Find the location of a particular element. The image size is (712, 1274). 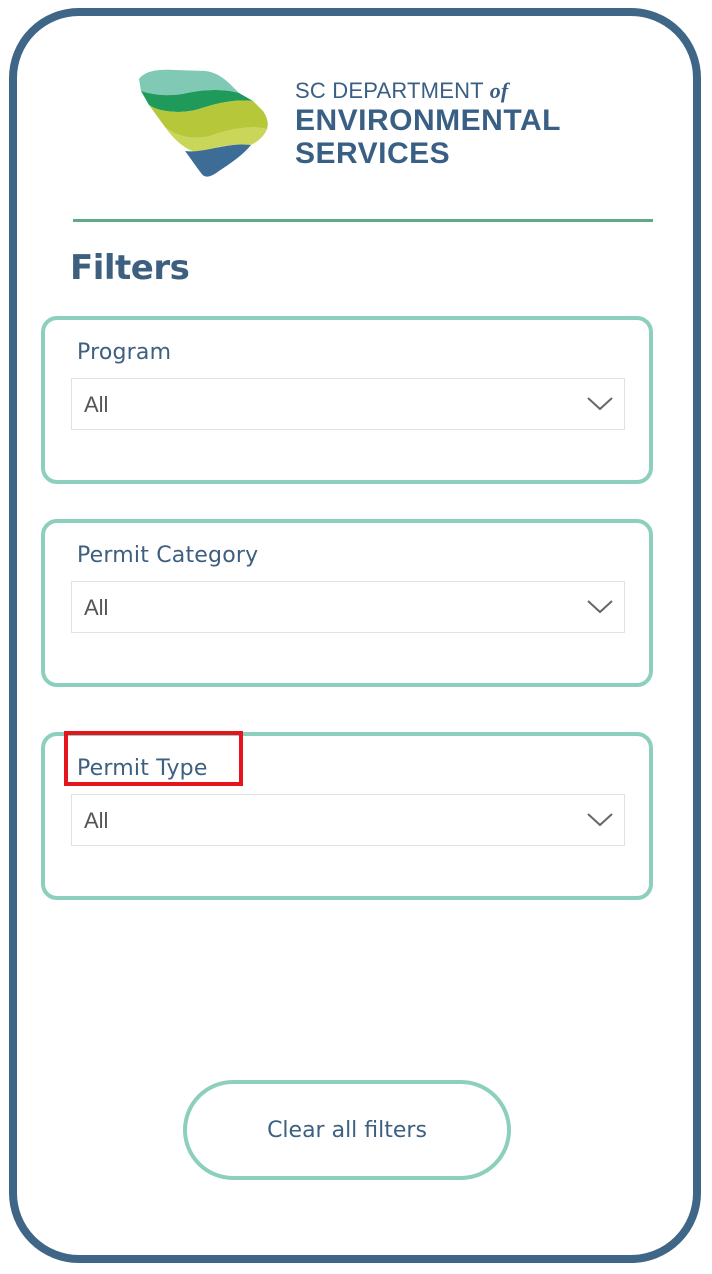

page-title: Filters is located at coordinates (130, 268).